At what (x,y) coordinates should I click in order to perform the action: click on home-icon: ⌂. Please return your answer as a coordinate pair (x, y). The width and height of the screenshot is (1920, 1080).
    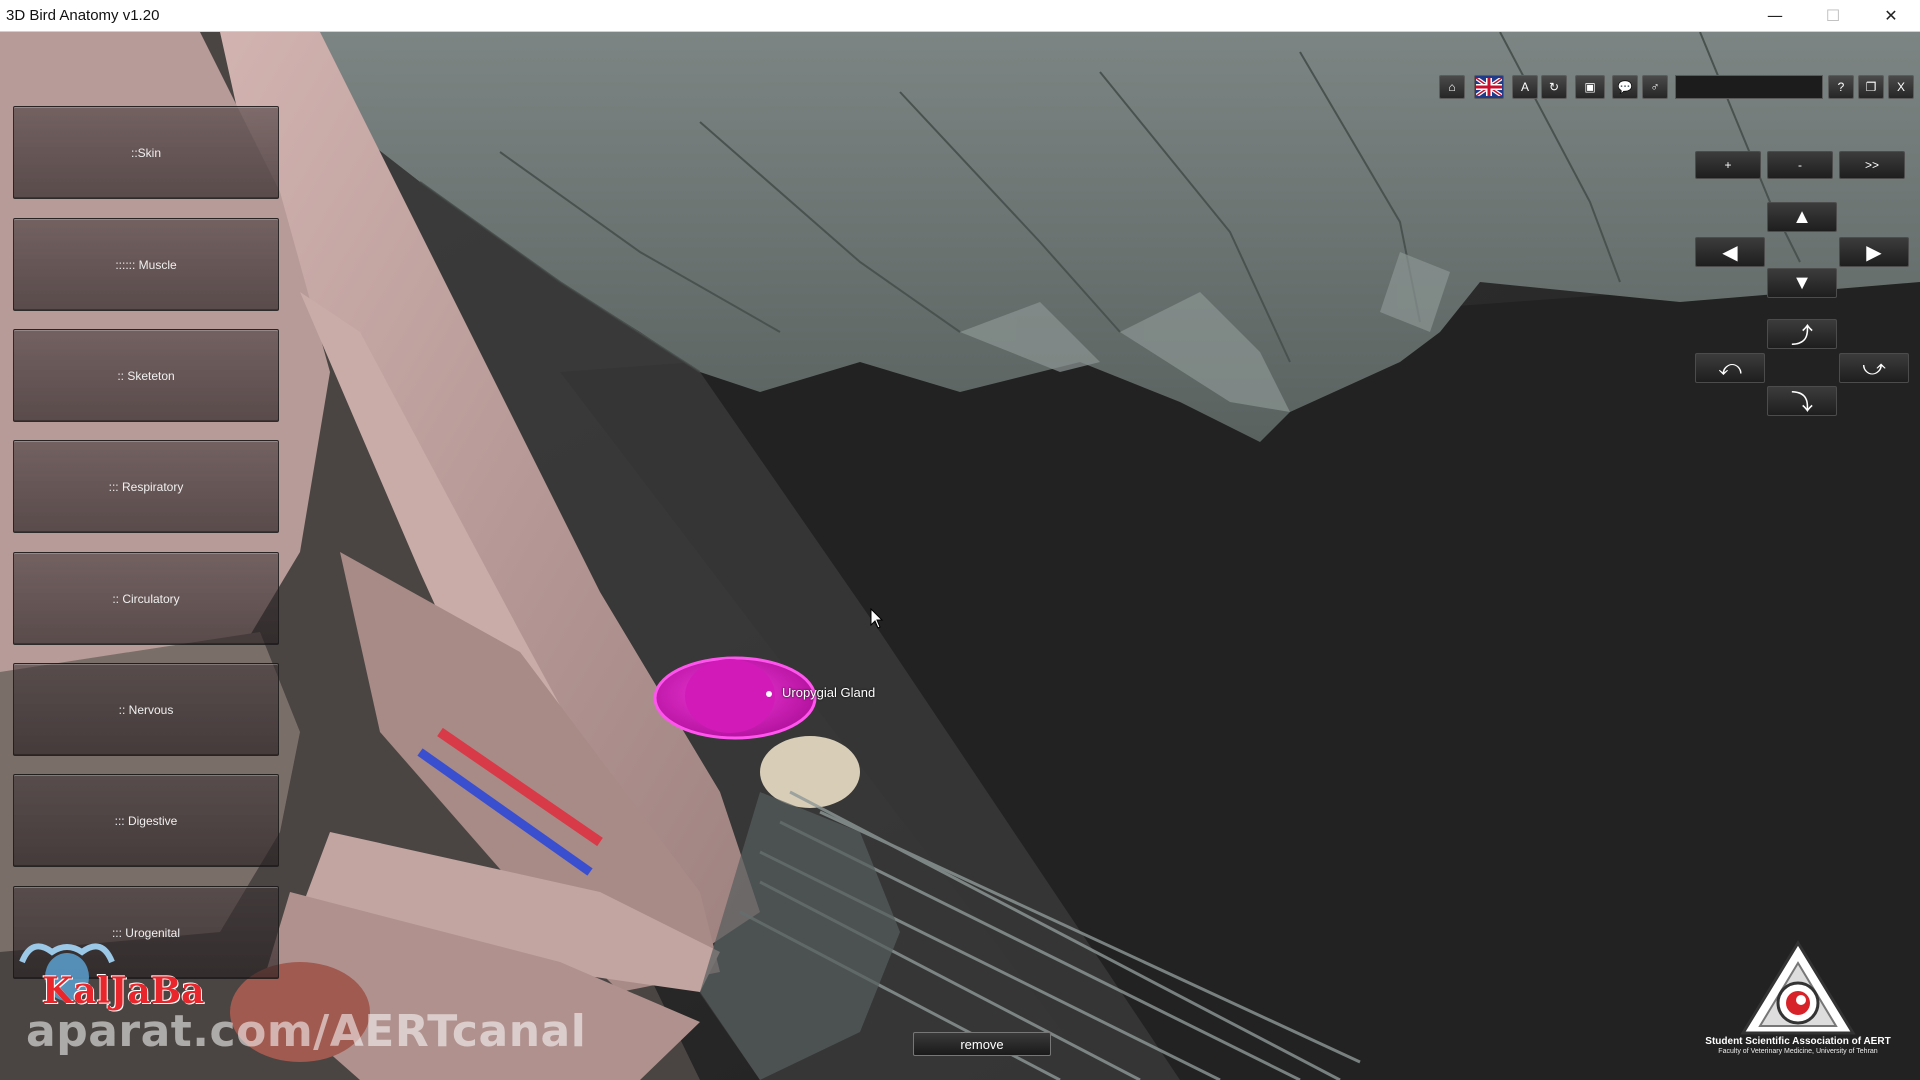
    Looking at the image, I should click on (1452, 87).